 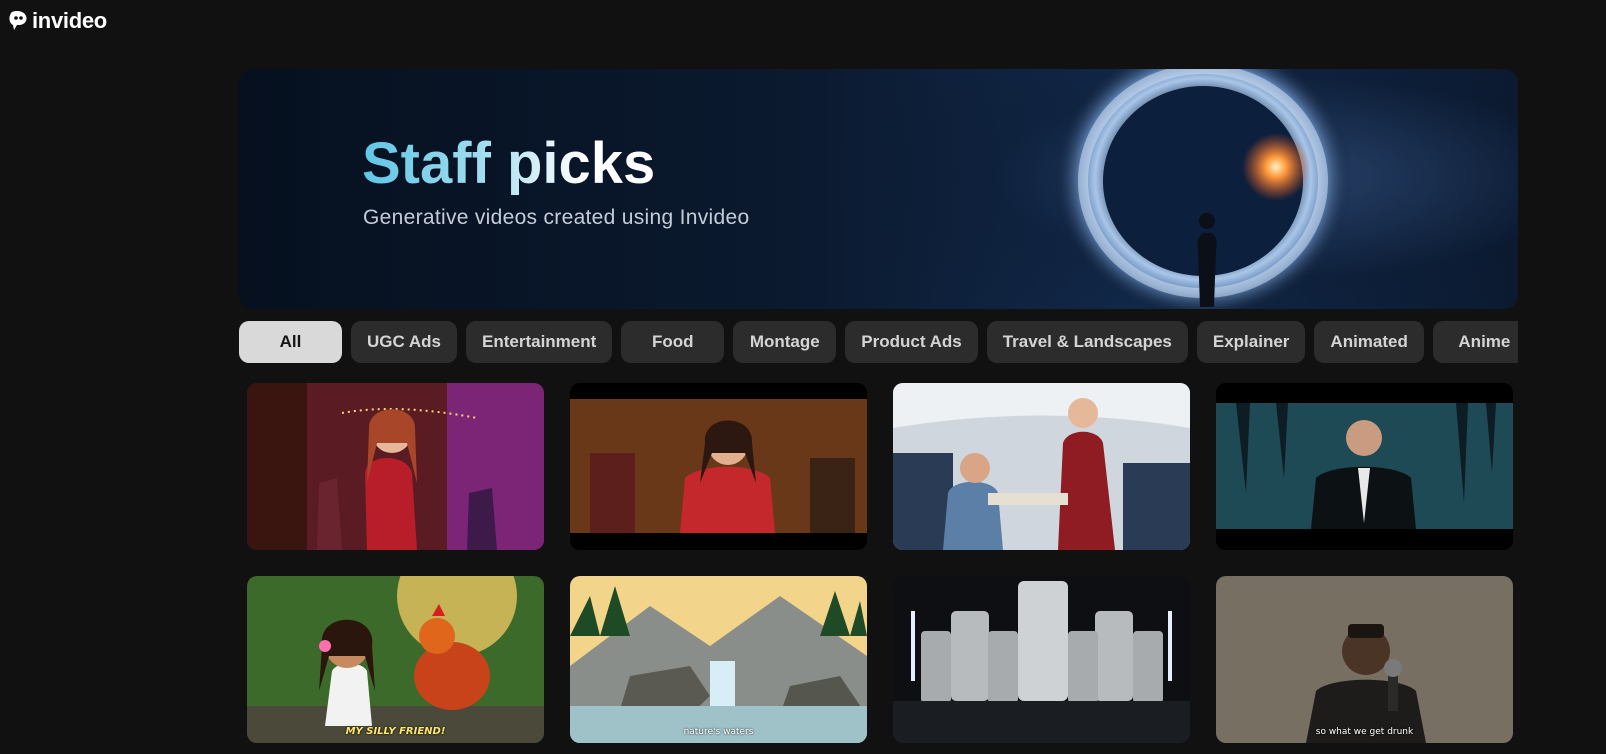 What do you see at coordinates (1203, 189) in the screenshot?
I see `portal-vortex-image` at bounding box center [1203, 189].